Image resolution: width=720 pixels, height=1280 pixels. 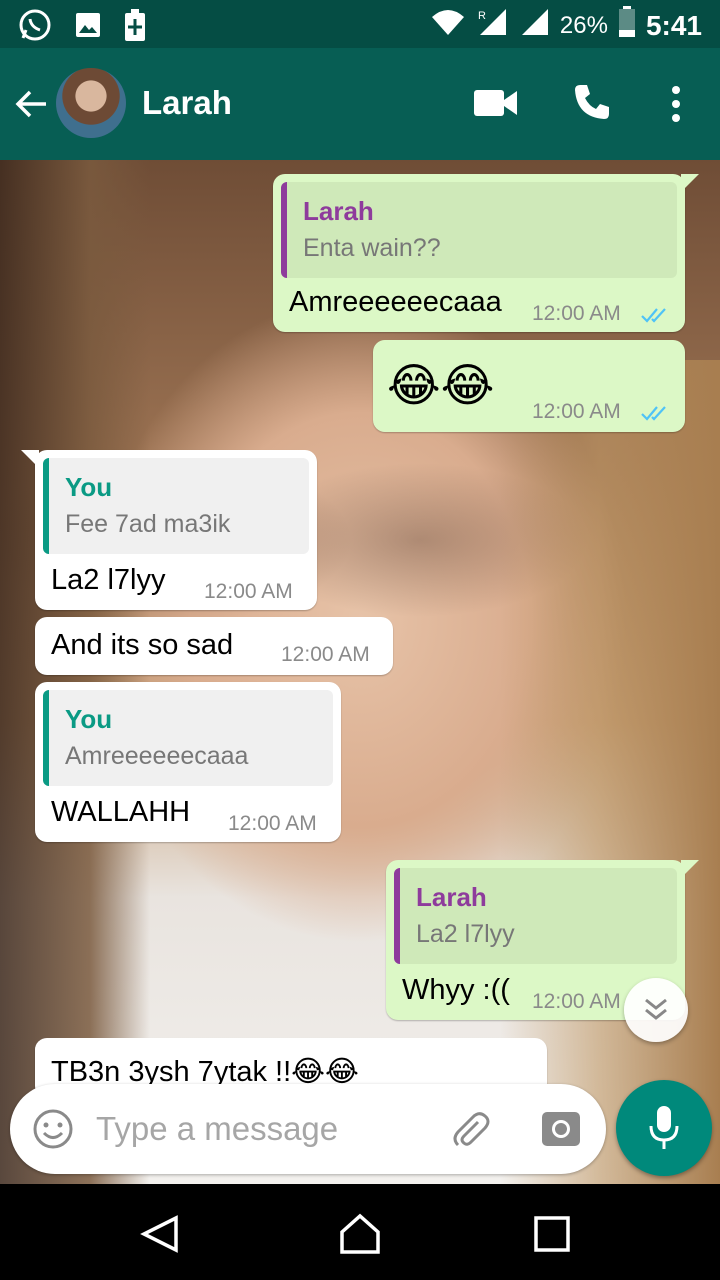 What do you see at coordinates (561, 1129) in the screenshot?
I see `camera-icon` at bounding box center [561, 1129].